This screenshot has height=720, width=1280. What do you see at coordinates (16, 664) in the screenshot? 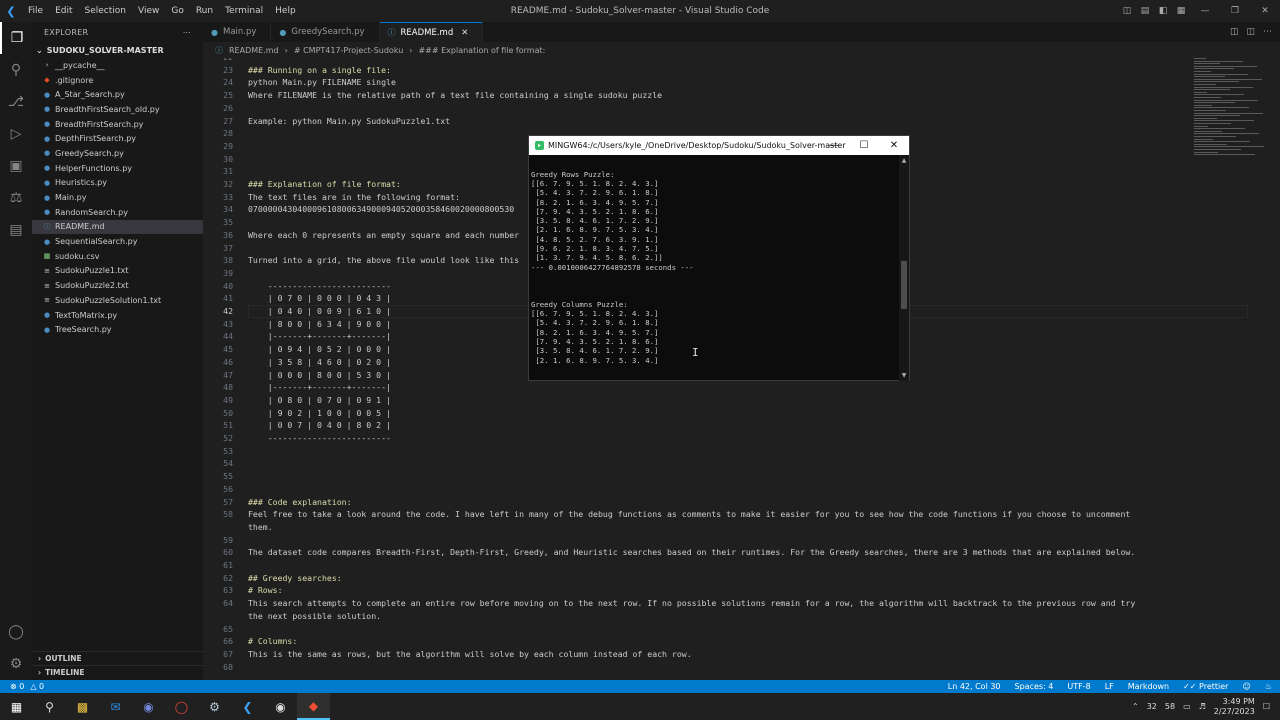
I see `manage-gear-icon: ⚙` at bounding box center [16, 664].